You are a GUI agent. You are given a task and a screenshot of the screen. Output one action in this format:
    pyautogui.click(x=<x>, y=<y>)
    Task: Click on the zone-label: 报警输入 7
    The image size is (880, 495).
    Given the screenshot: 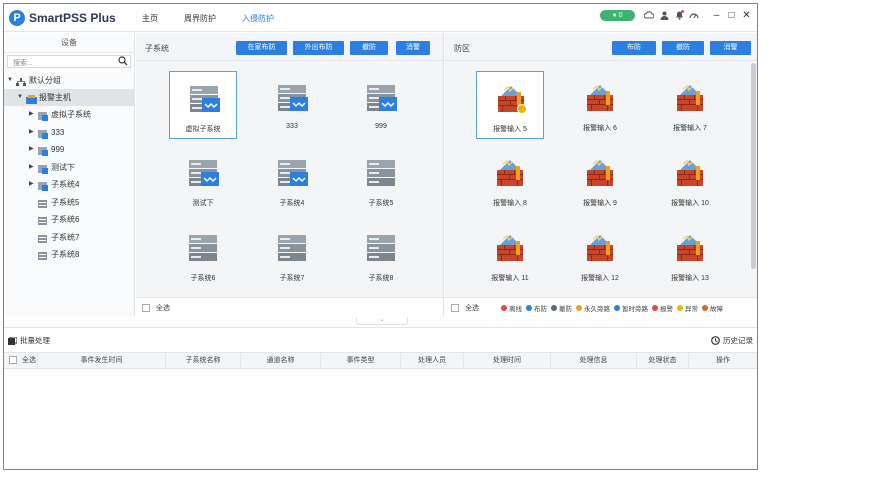 What is the action you would take?
    pyautogui.click(x=690, y=128)
    